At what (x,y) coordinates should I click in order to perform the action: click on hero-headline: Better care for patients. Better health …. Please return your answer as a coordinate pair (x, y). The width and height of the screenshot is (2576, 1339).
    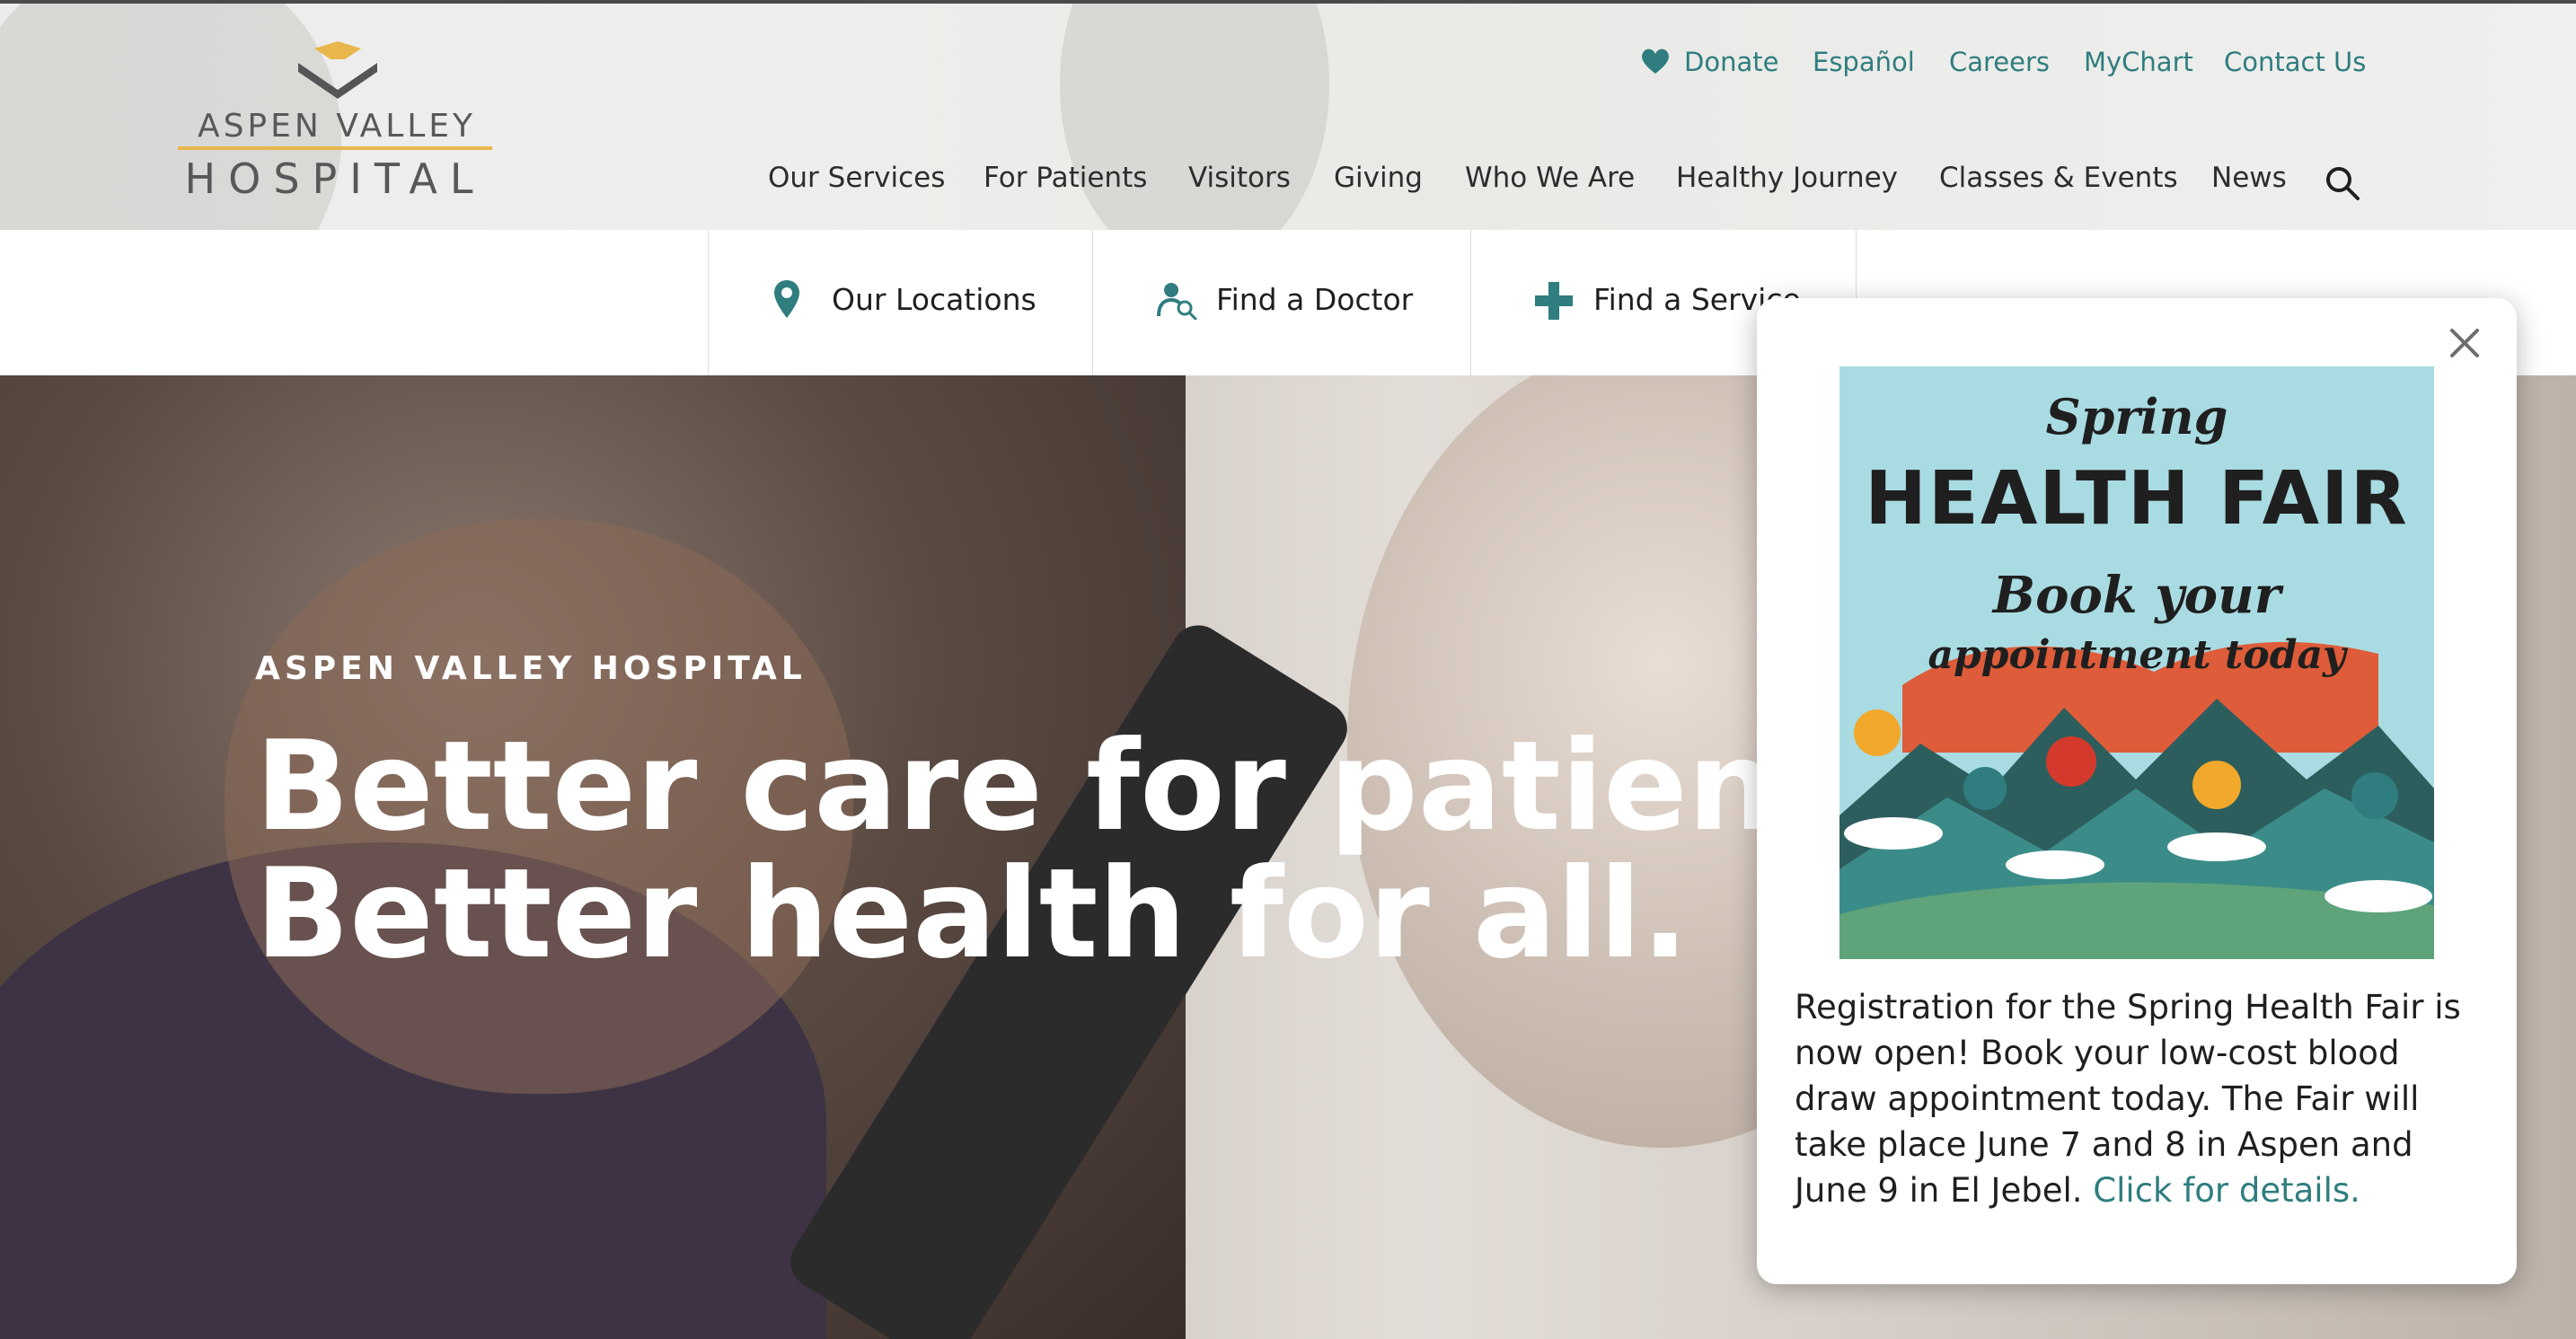
    Looking at the image, I should click on (1105, 850).